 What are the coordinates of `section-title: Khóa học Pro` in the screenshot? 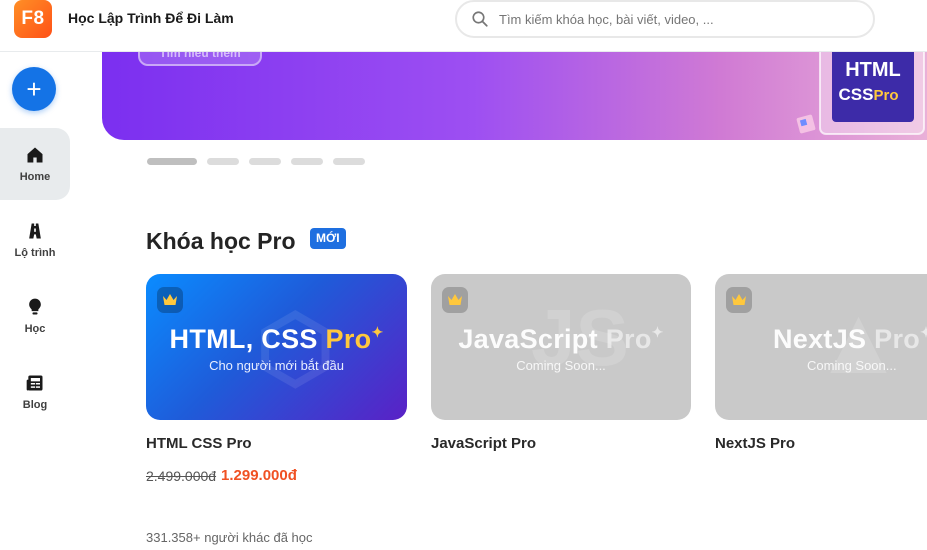 It's located at (221, 241).